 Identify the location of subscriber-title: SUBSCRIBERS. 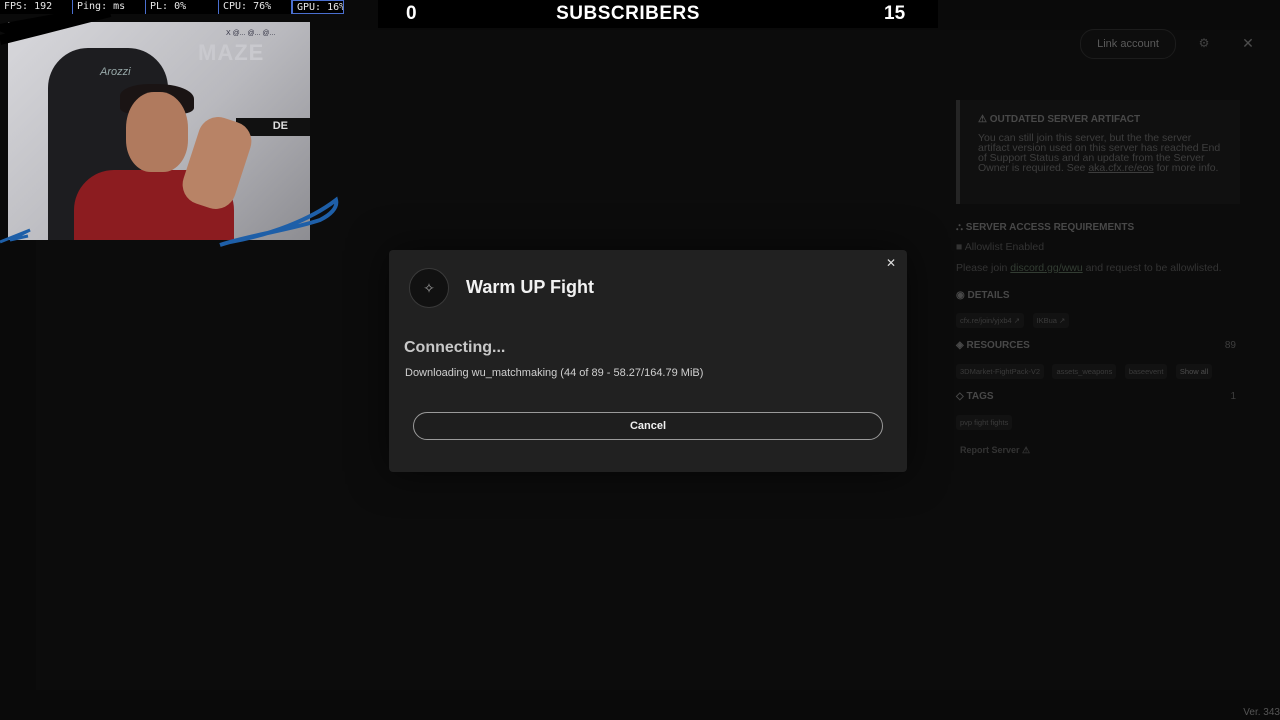
(628, 13).